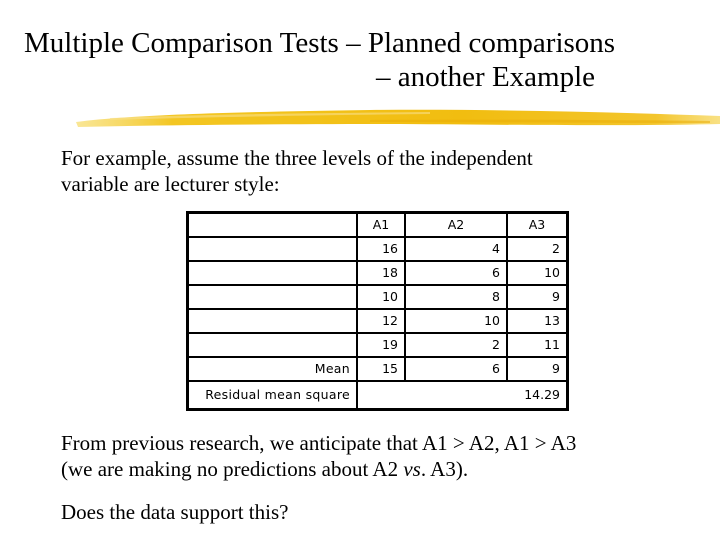 This screenshot has width=720, height=540. I want to click on header-cell-blank, so click(272, 224).